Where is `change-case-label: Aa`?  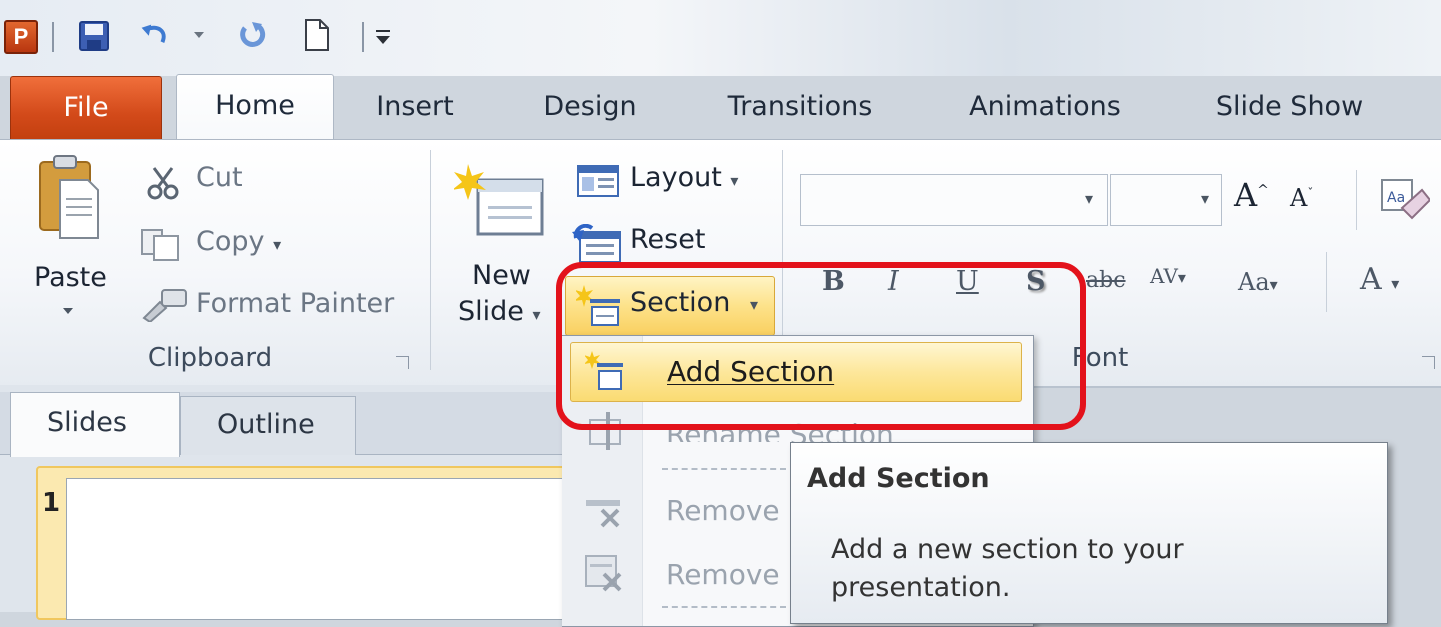 change-case-label: Aa is located at coordinates (1254, 282).